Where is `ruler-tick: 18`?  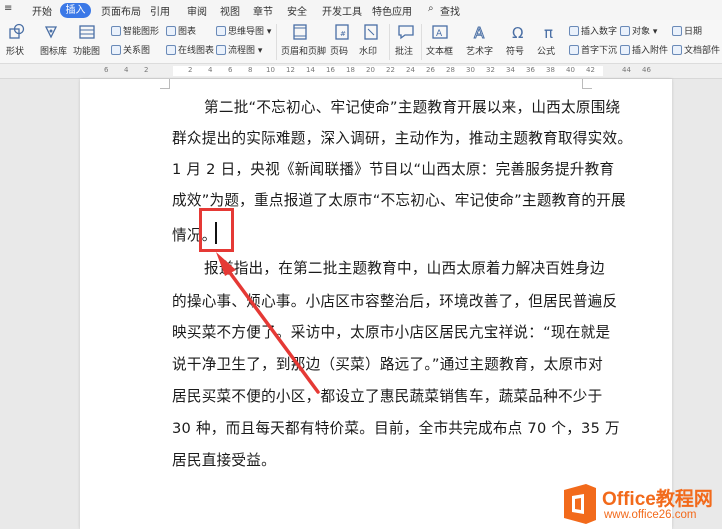
ruler-tick: 18 is located at coordinates (350, 70).